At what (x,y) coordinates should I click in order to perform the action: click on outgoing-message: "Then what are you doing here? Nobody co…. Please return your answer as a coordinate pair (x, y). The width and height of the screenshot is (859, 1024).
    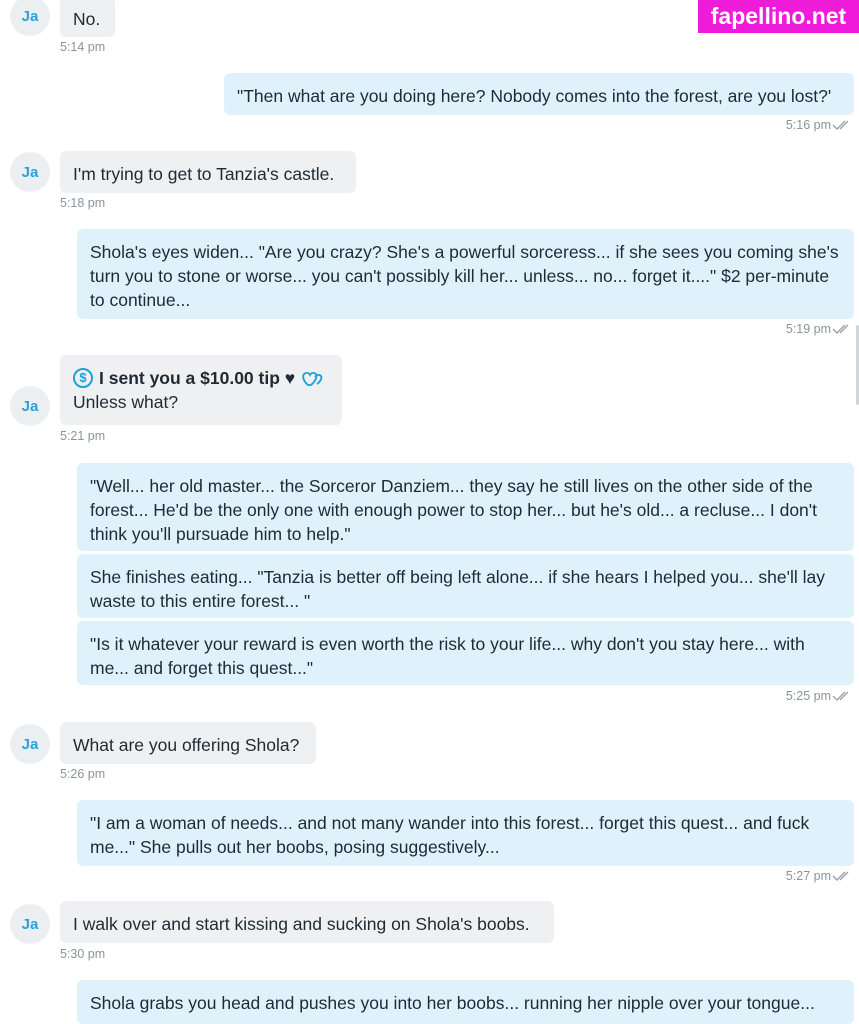
    Looking at the image, I should click on (539, 94).